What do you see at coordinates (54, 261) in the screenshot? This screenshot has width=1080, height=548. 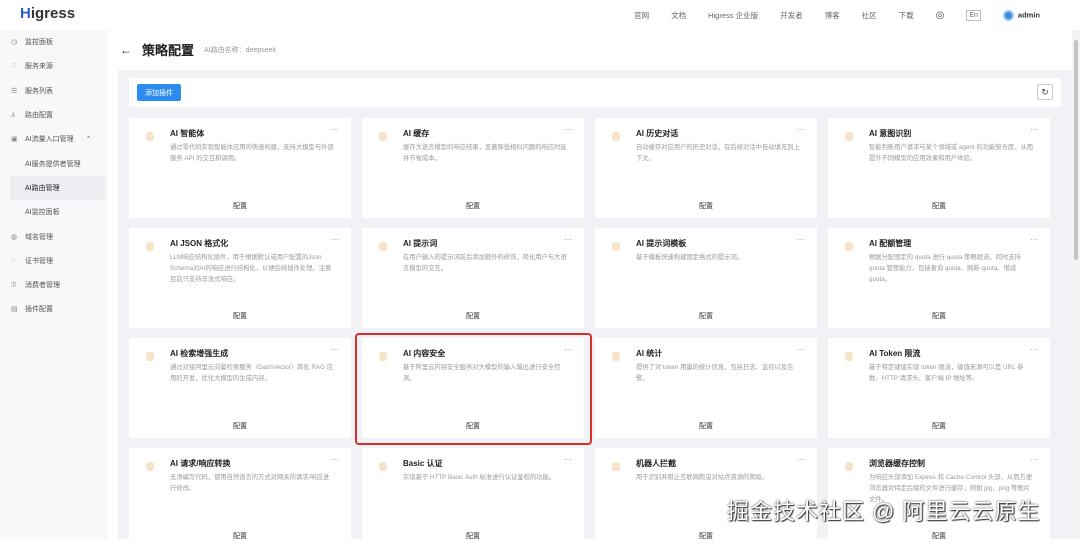 I see `sidebar-item: ◌ 证书管理` at bounding box center [54, 261].